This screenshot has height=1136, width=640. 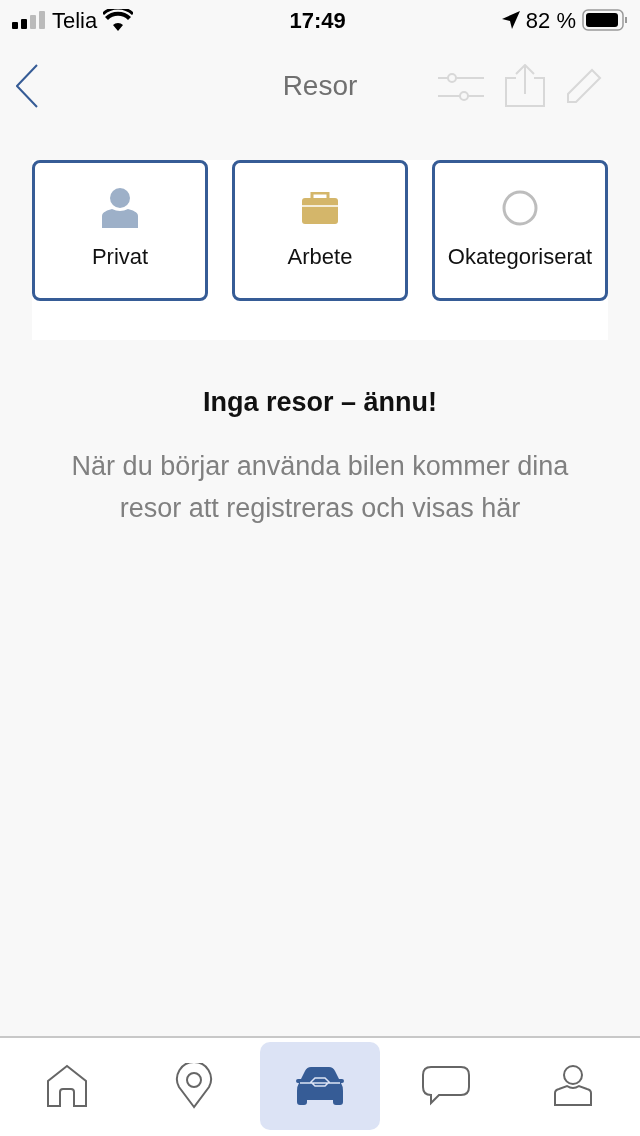 I want to click on car-tab, so click(x=319, y=1086).